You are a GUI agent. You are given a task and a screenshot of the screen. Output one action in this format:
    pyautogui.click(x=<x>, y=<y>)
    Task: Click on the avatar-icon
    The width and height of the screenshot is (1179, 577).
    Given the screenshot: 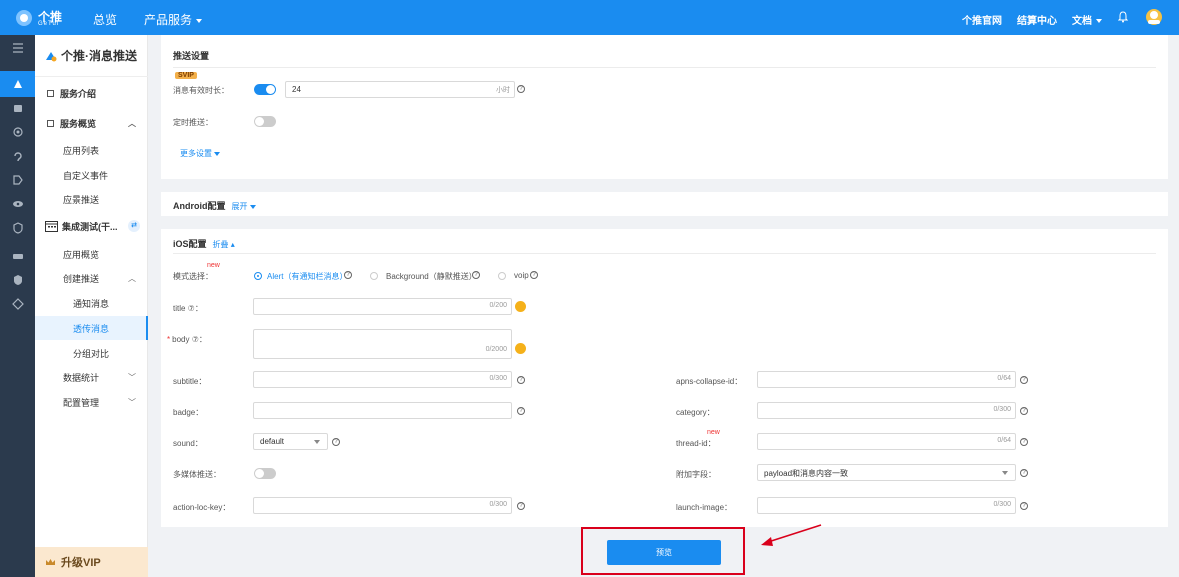 What is the action you would take?
    pyautogui.click(x=1154, y=17)
    